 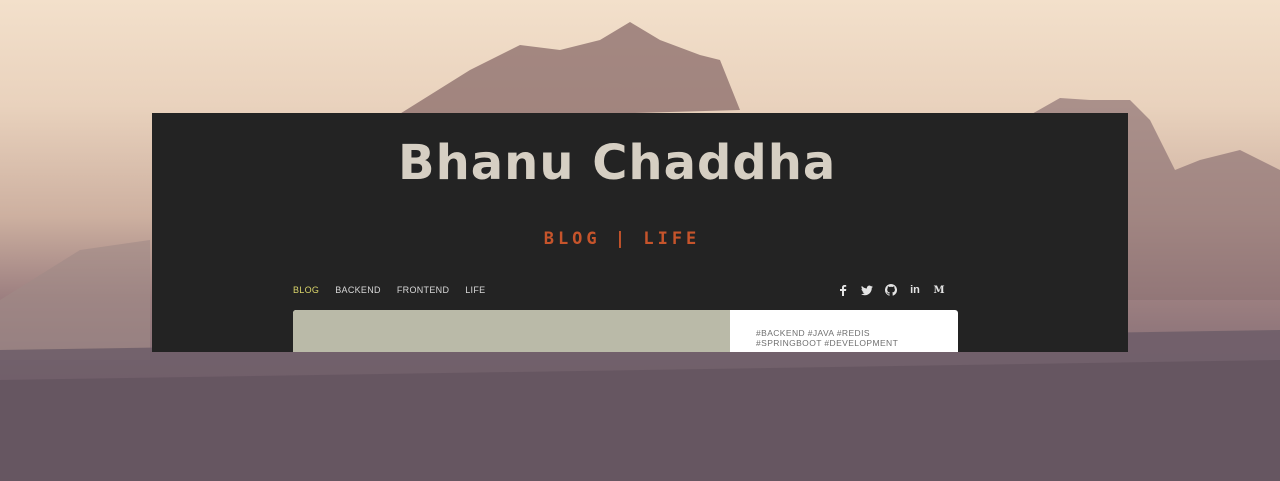 What do you see at coordinates (423, 290) in the screenshot?
I see `nav-item-frontend: FRONTEND` at bounding box center [423, 290].